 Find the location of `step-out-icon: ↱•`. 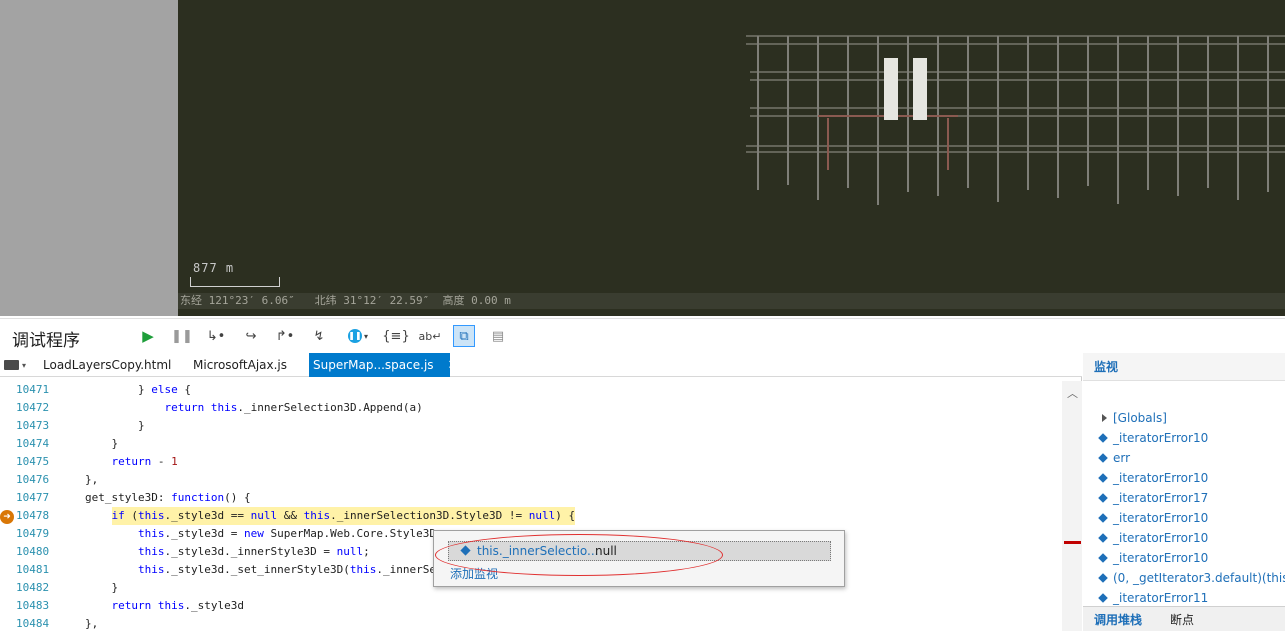

step-out-icon: ↱• is located at coordinates (285, 336).